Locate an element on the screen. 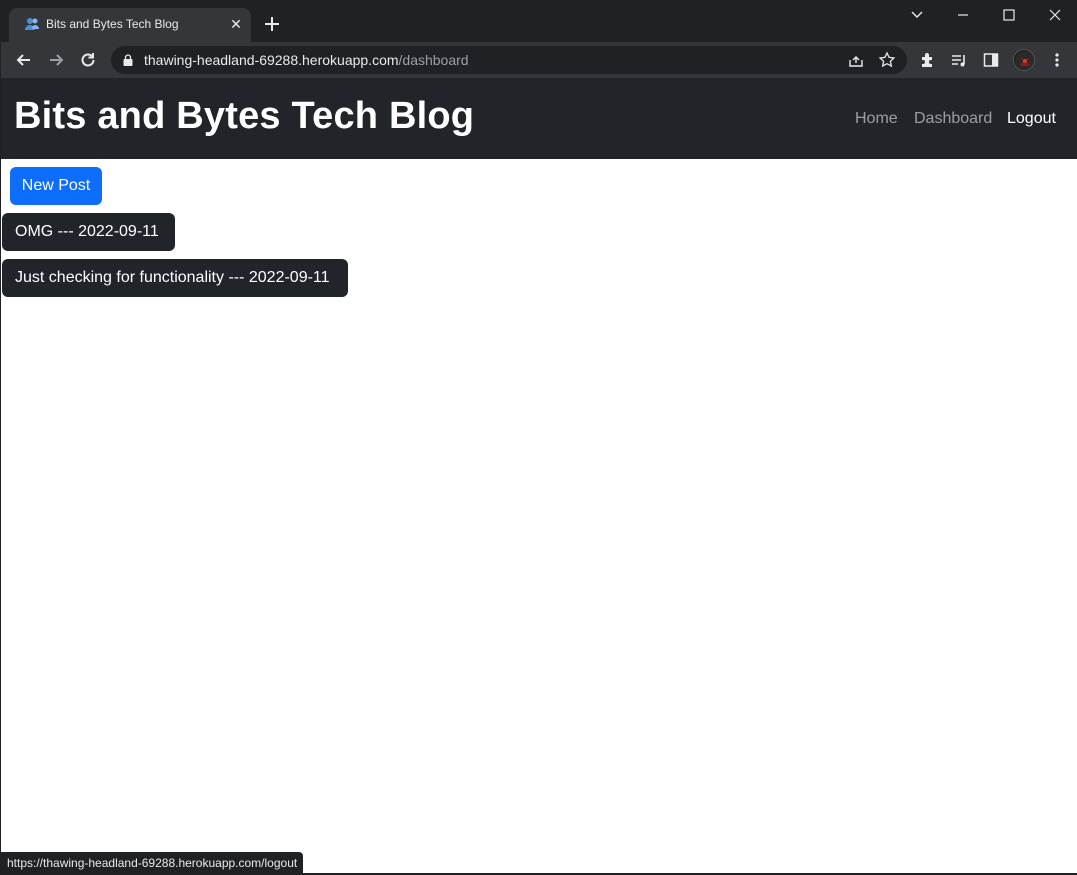  extensions-icon is located at coordinates (928, 60).